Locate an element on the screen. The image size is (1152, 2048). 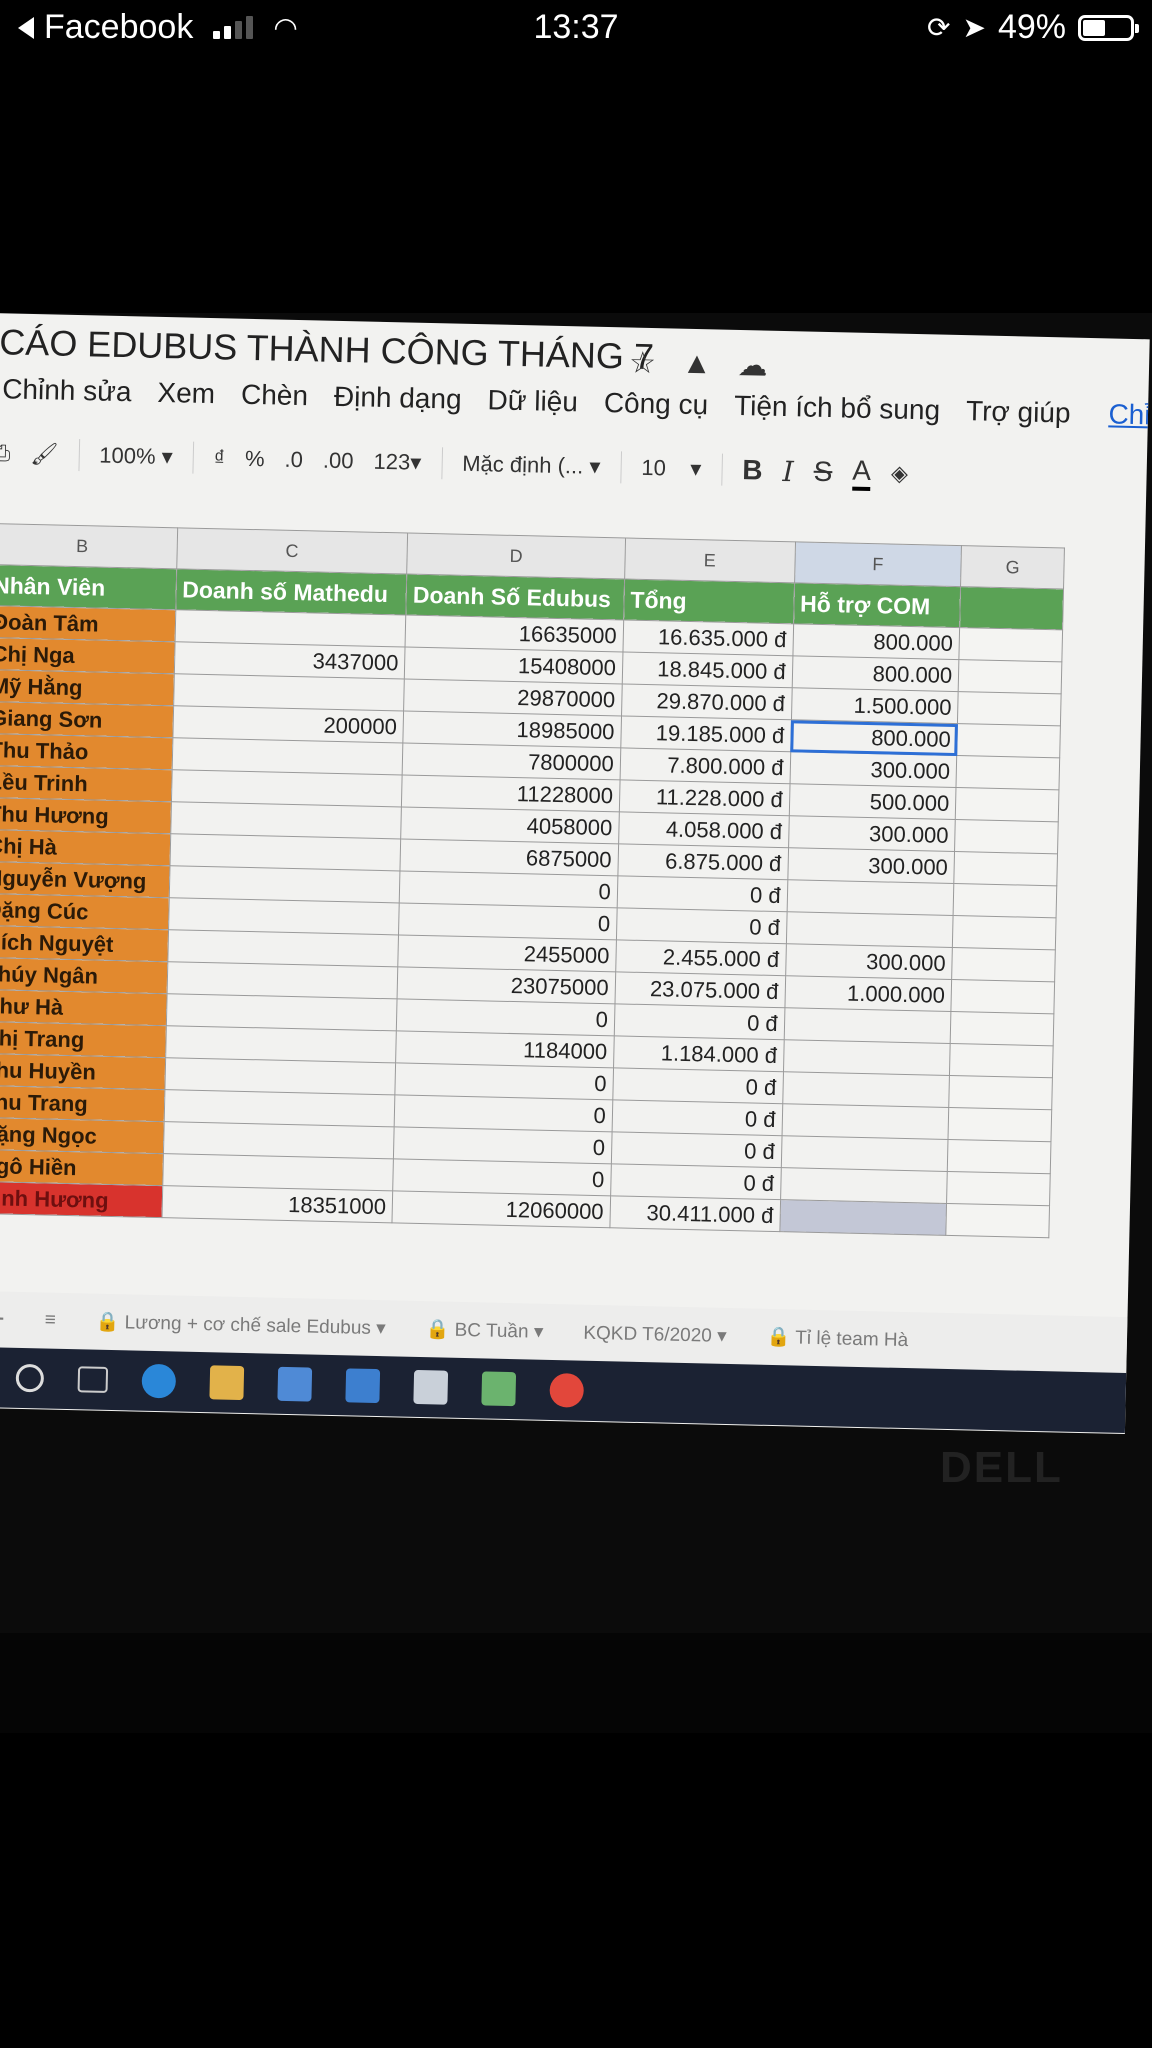
sheet-tab: 🔒 BC Tuần ▾ is located at coordinates (484, 1330).